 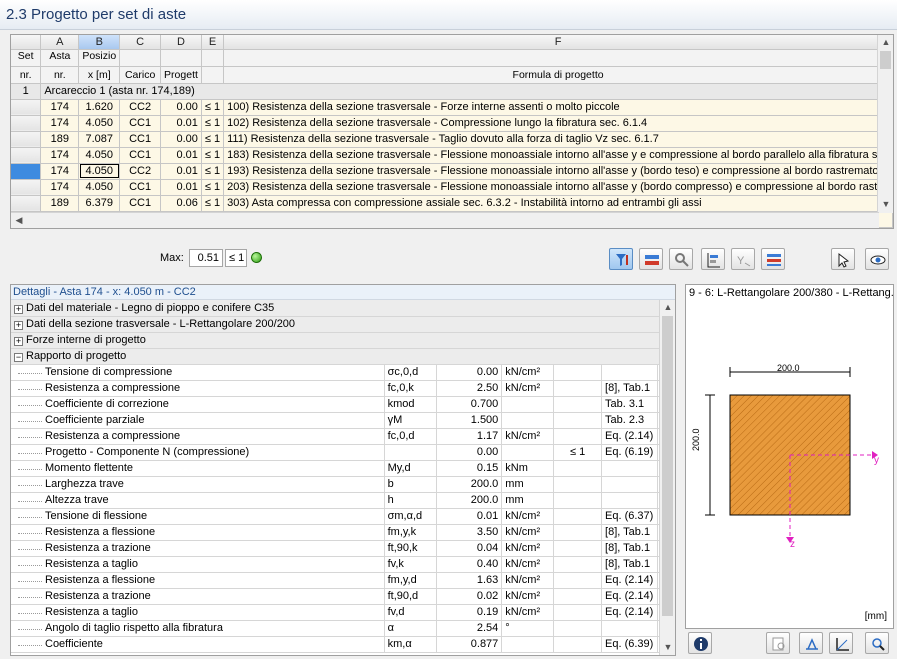 What do you see at coordinates (60, 42) in the screenshot?
I see `col-letter-a: A` at bounding box center [60, 42].